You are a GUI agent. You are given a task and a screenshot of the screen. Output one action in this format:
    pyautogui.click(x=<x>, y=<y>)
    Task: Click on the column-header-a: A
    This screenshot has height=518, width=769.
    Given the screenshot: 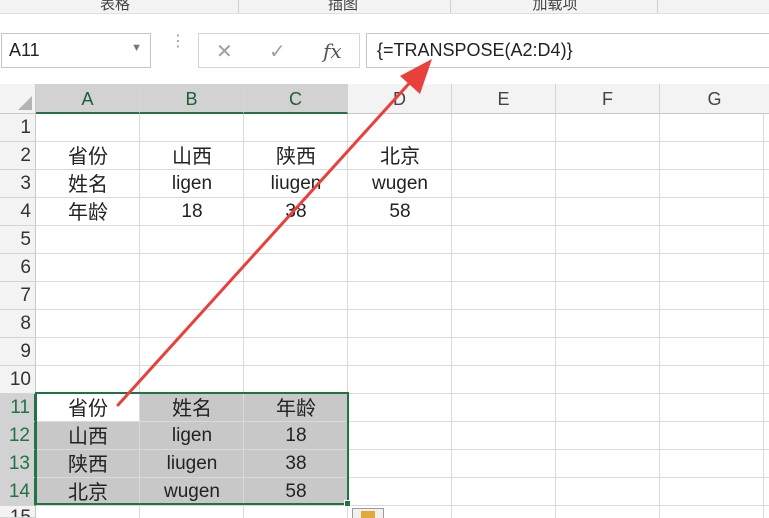 What is the action you would take?
    pyautogui.click(x=88, y=99)
    